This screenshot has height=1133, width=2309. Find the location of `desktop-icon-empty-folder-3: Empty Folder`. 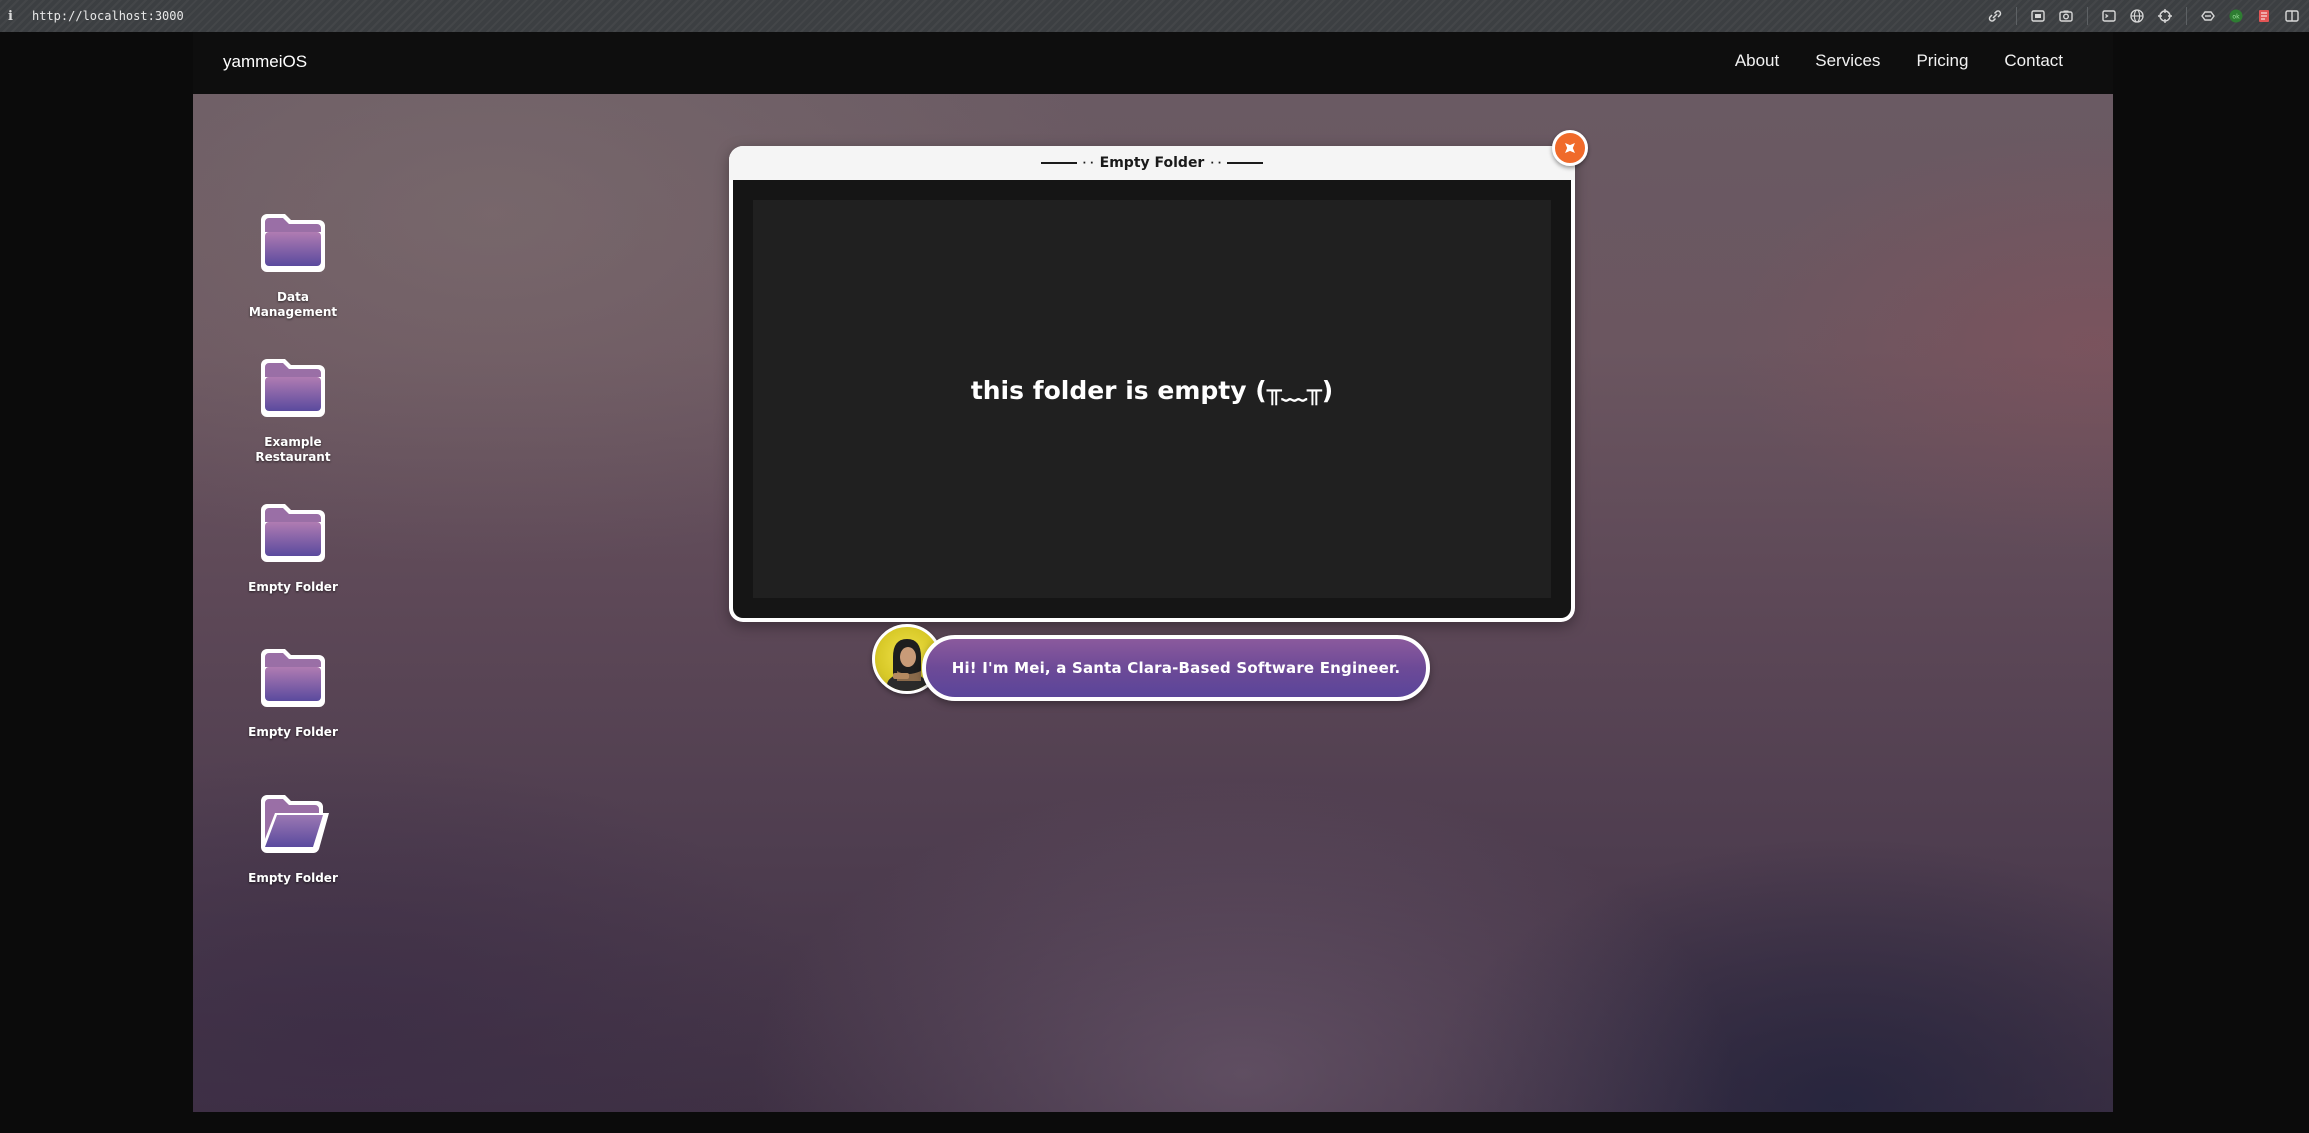

desktop-icon-empty-folder-3: Empty Folder is located at coordinates (293, 838).